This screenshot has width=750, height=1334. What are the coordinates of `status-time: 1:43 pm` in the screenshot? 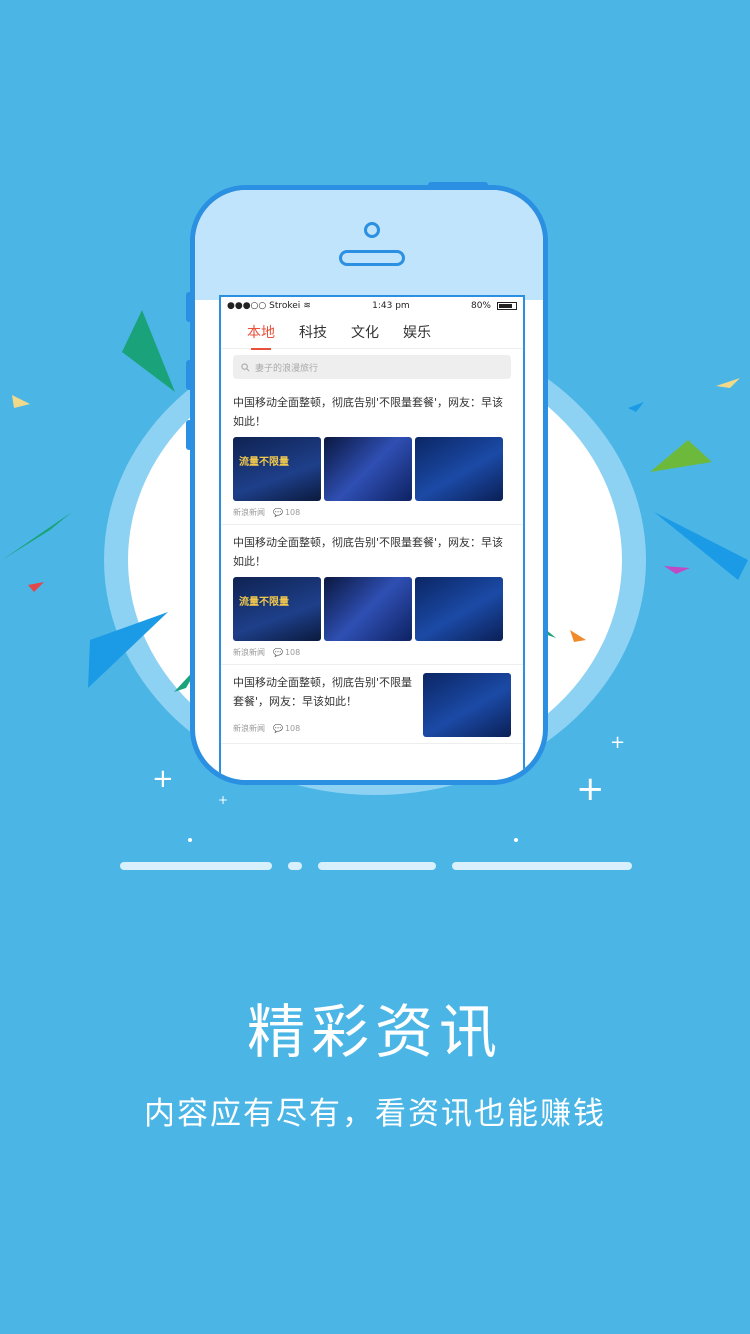 It's located at (391, 306).